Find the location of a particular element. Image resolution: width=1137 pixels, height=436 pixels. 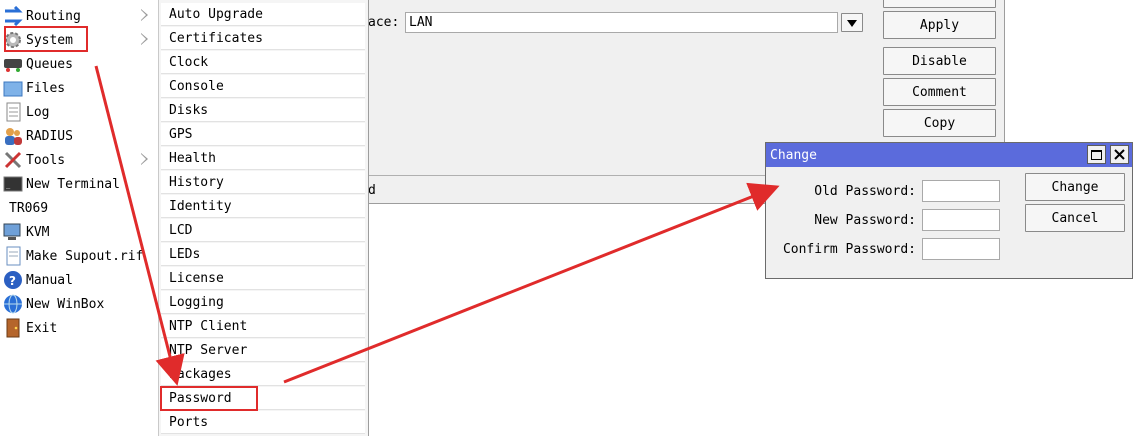

interface-select: LAN is located at coordinates (621, 22).